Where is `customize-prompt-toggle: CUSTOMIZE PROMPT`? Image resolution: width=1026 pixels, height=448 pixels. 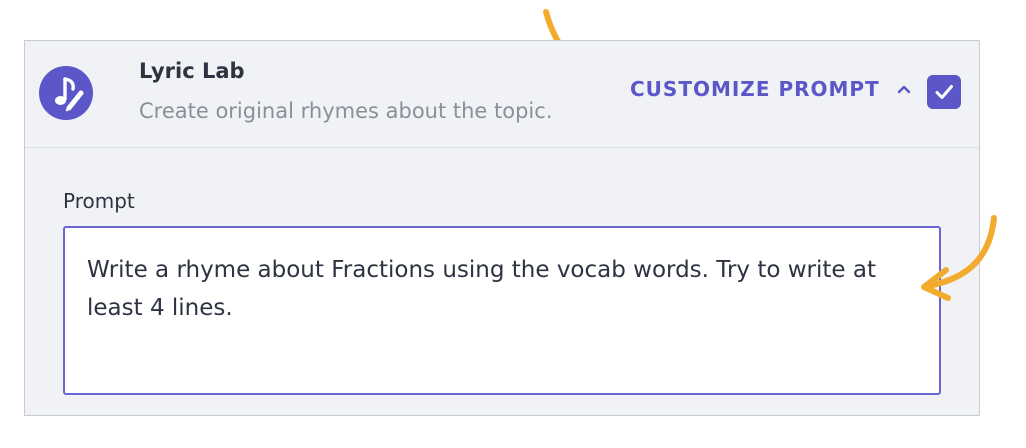
customize-prompt-toggle: CUSTOMIZE PROMPT is located at coordinates (771, 89).